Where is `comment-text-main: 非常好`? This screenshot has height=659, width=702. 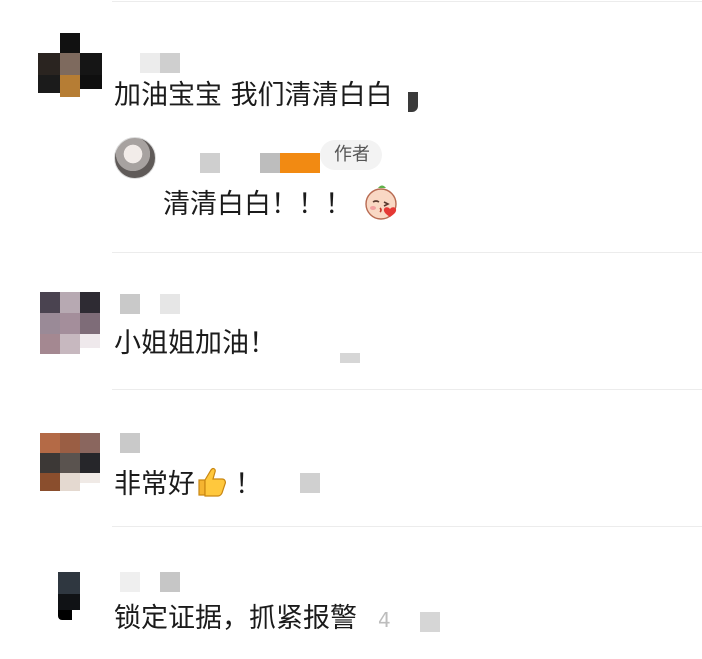
comment-text-main: 非常好 is located at coordinates (154, 484).